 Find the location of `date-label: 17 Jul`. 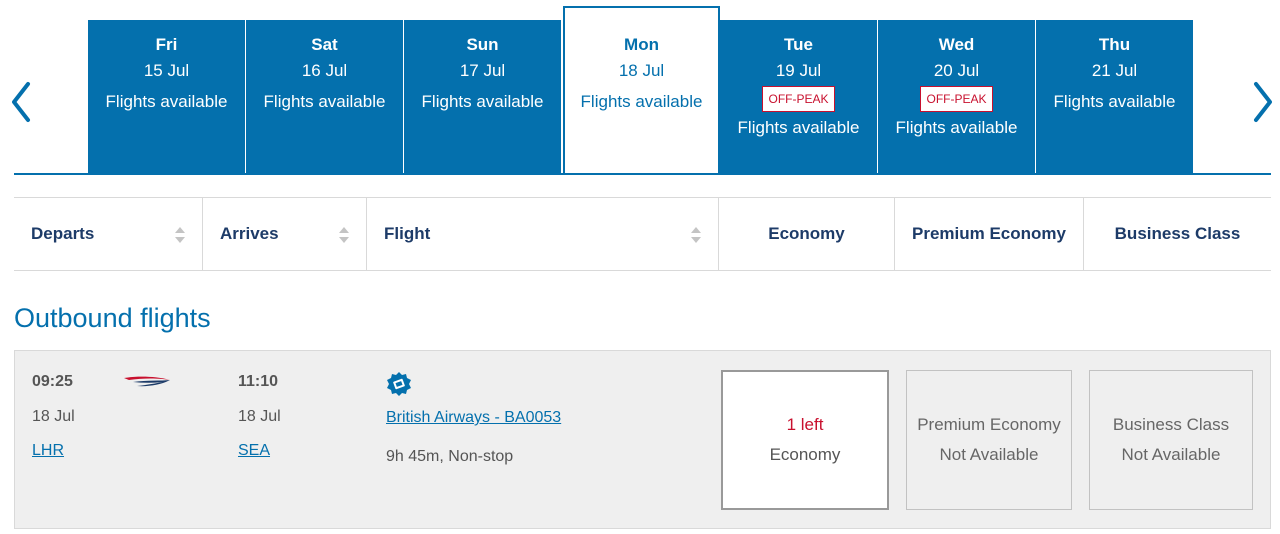

date-label: 17 Jul is located at coordinates (482, 70).